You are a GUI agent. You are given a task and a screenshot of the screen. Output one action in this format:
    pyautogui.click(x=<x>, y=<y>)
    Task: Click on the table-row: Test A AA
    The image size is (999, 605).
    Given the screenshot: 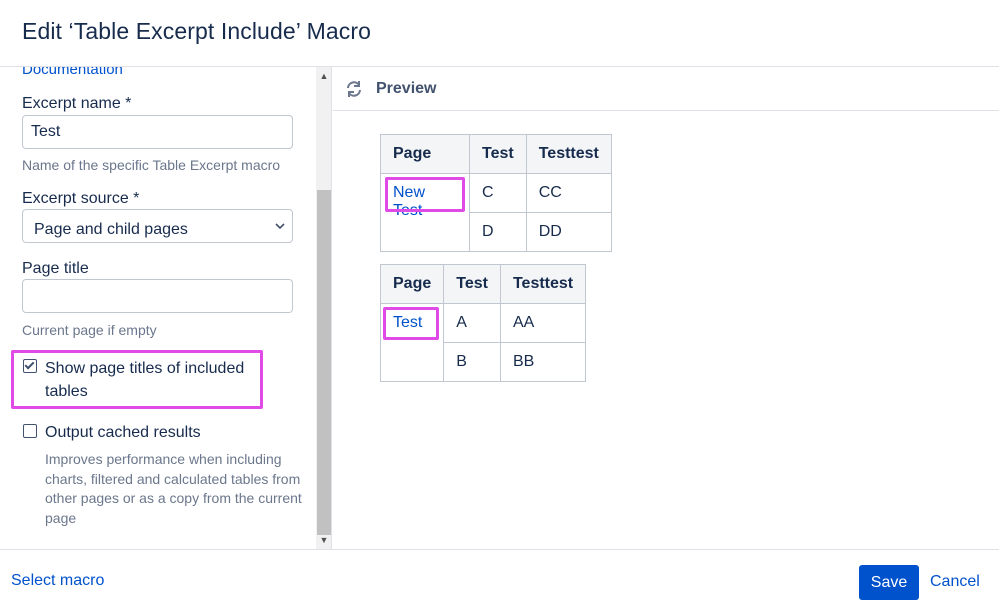 What is the action you would take?
    pyautogui.click(x=483, y=342)
    